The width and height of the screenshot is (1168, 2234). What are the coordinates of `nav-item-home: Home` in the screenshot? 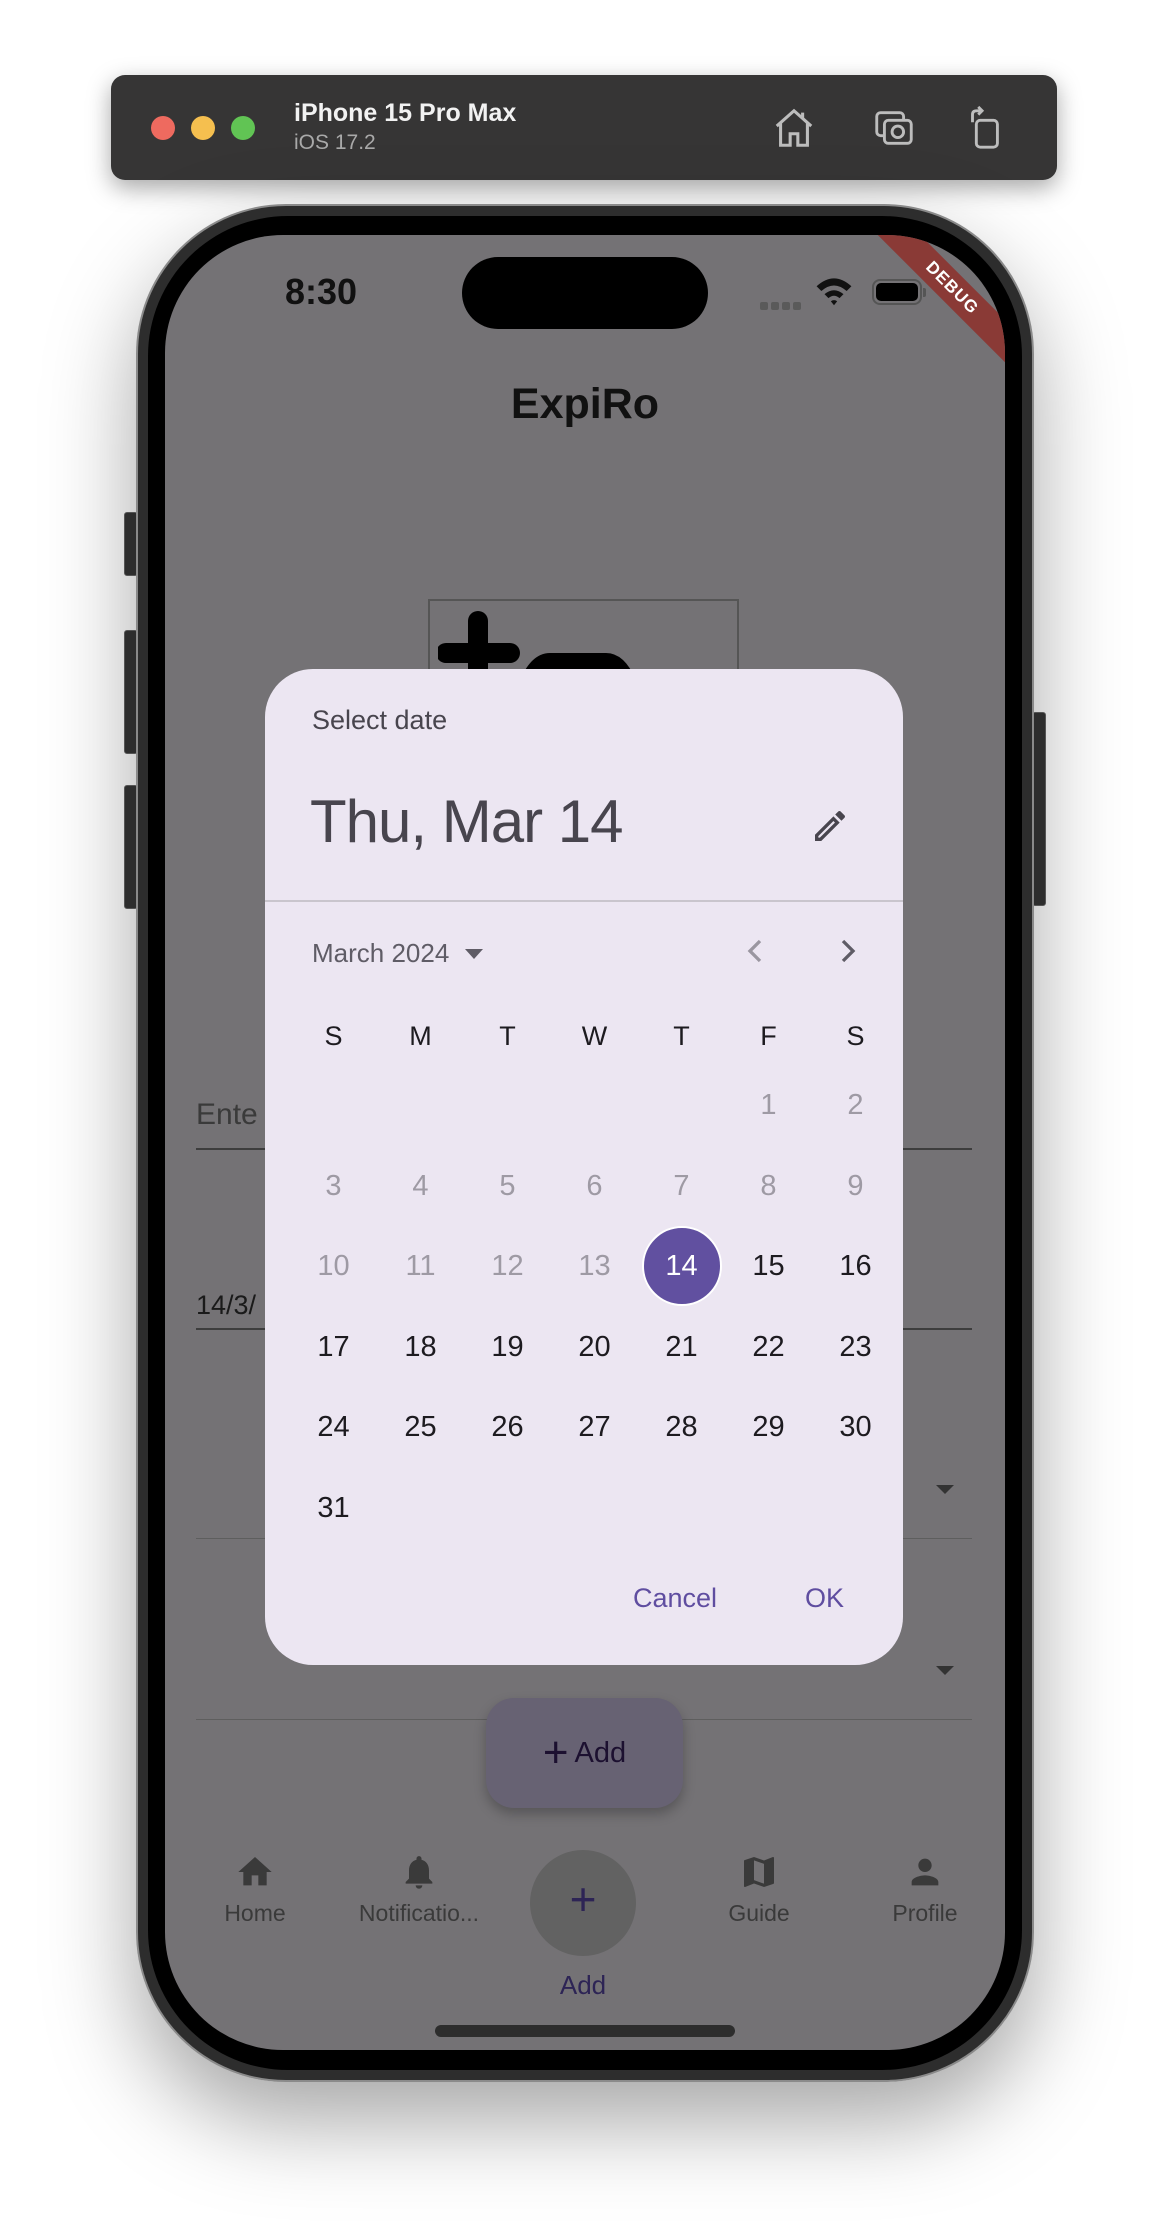 It's located at (255, 1878).